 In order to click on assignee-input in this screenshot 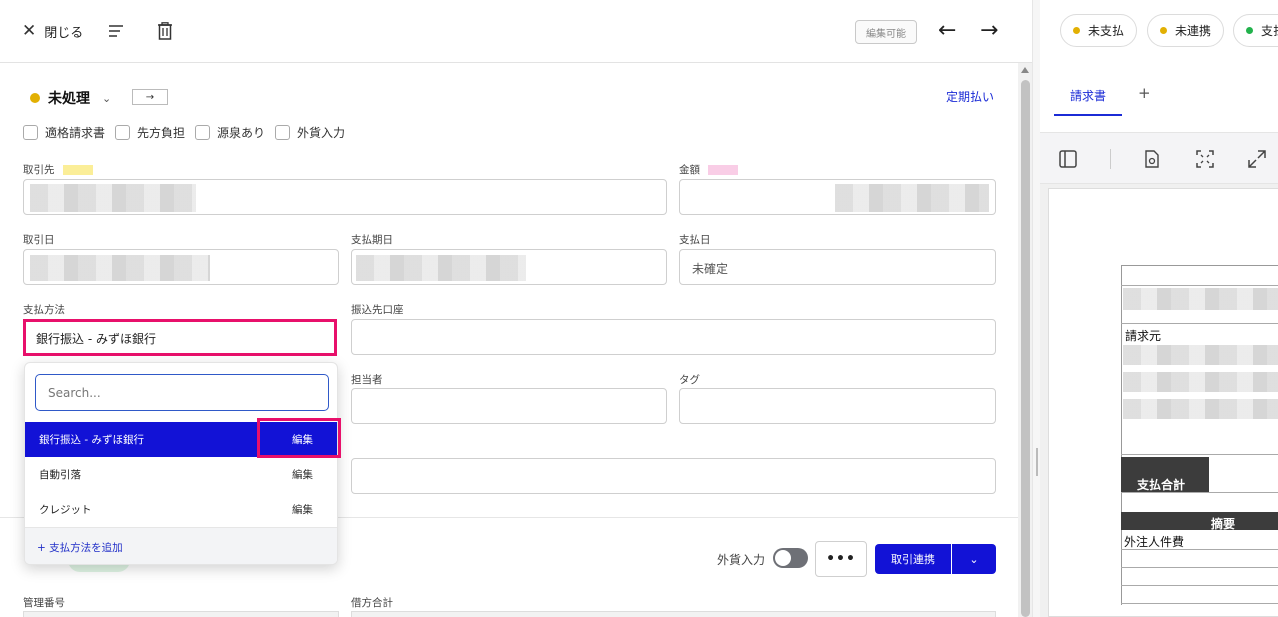, I will do `click(509, 406)`.